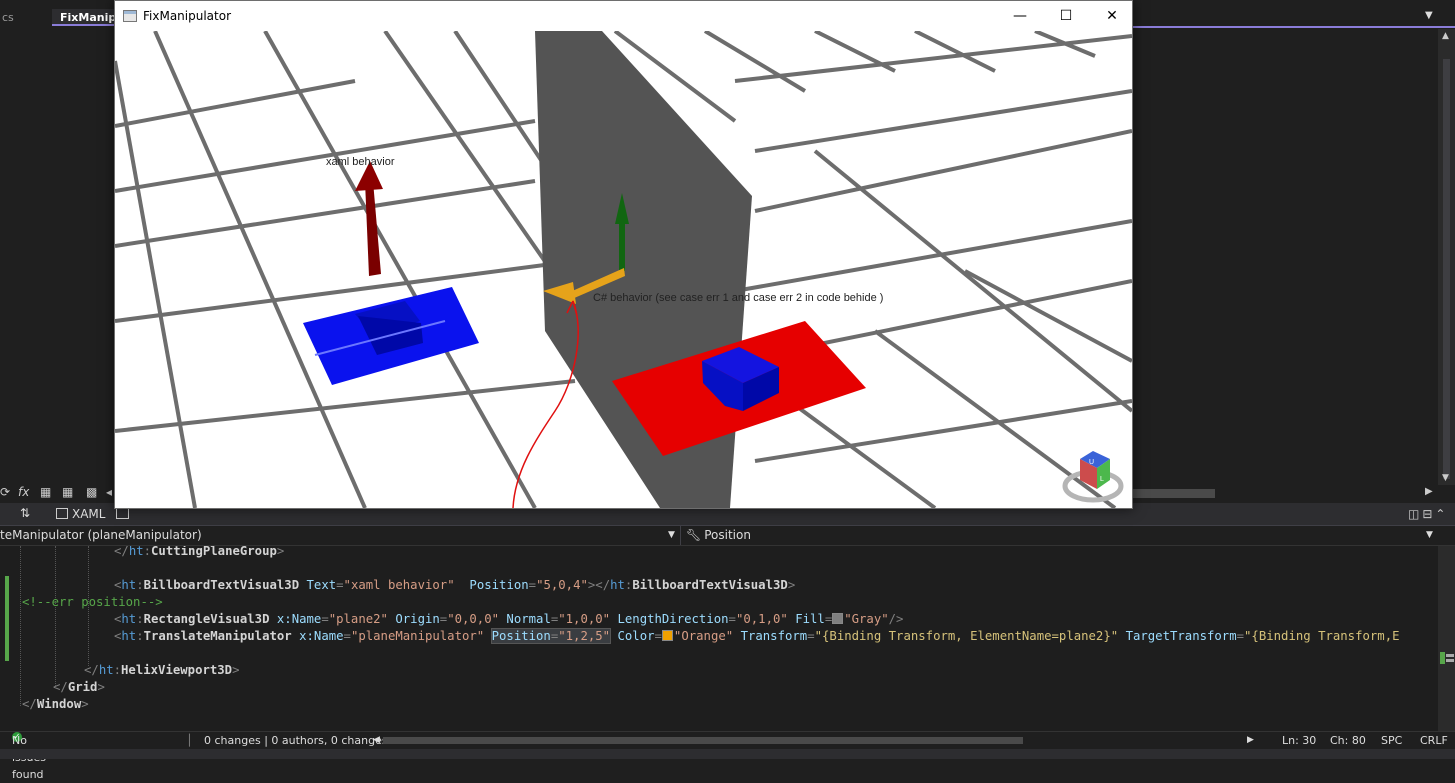 The image size is (1455, 783). I want to click on tab-list-dropdown-icon: ▼, so click(1429, 15).